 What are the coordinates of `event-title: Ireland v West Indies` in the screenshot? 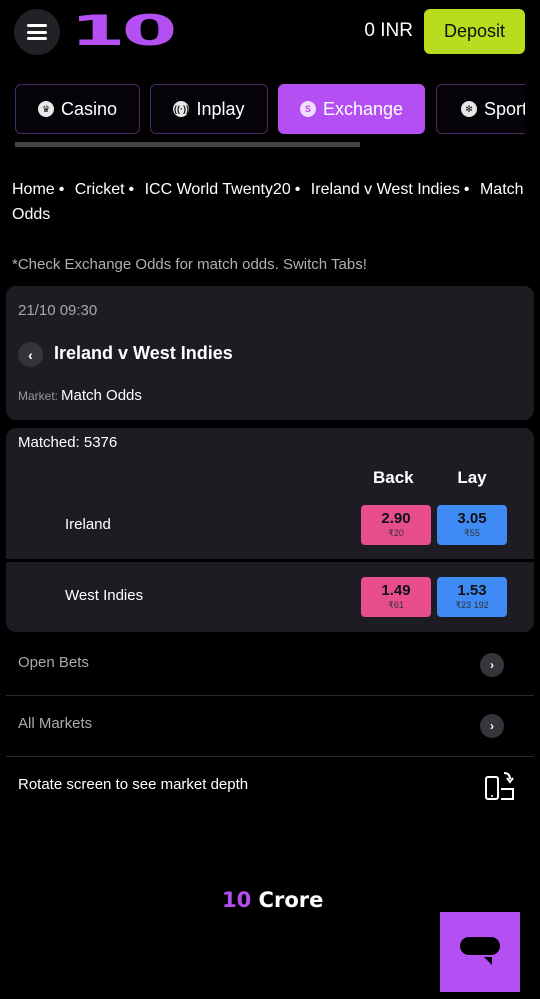 It's located at (143, 353).